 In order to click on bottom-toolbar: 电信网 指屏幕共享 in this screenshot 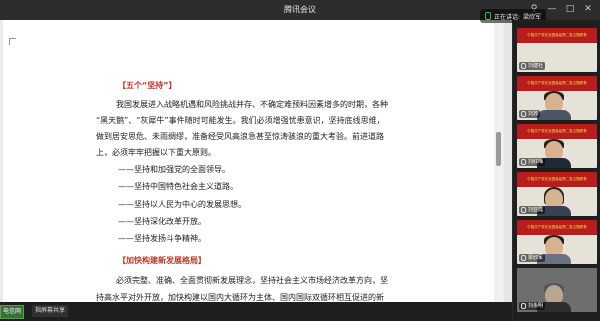, I will do `click(256, 311)`.